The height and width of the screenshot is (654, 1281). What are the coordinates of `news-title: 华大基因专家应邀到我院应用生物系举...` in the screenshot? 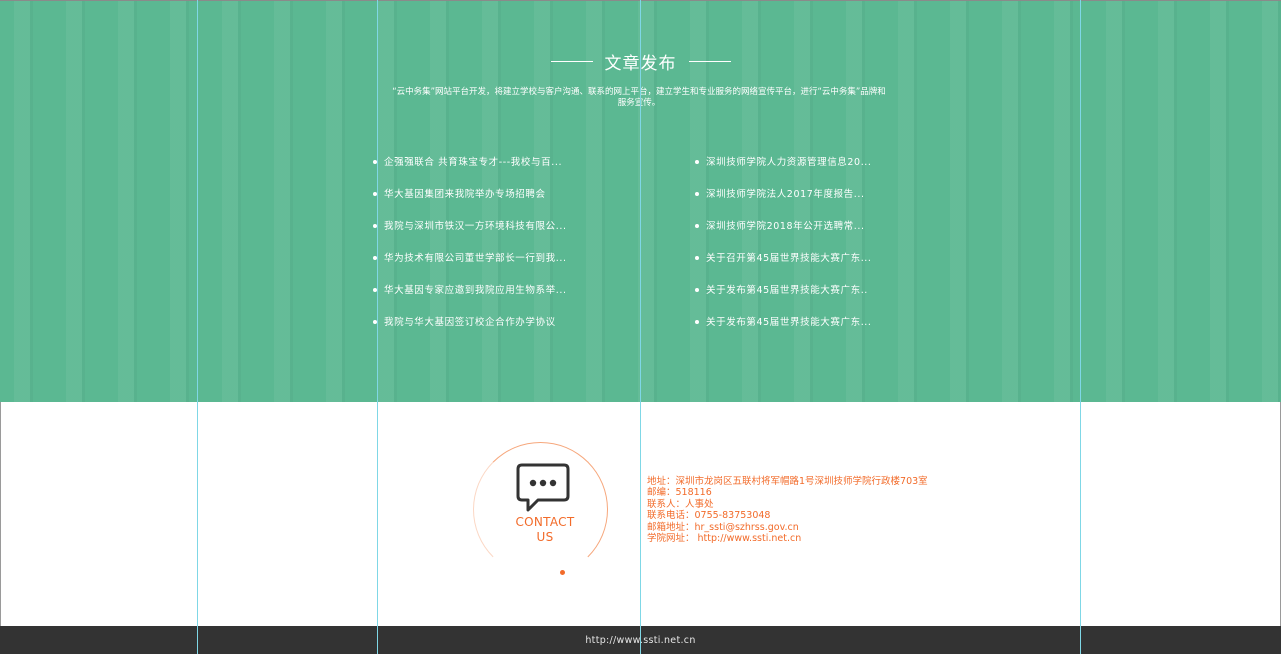 It's located at (475, 290).